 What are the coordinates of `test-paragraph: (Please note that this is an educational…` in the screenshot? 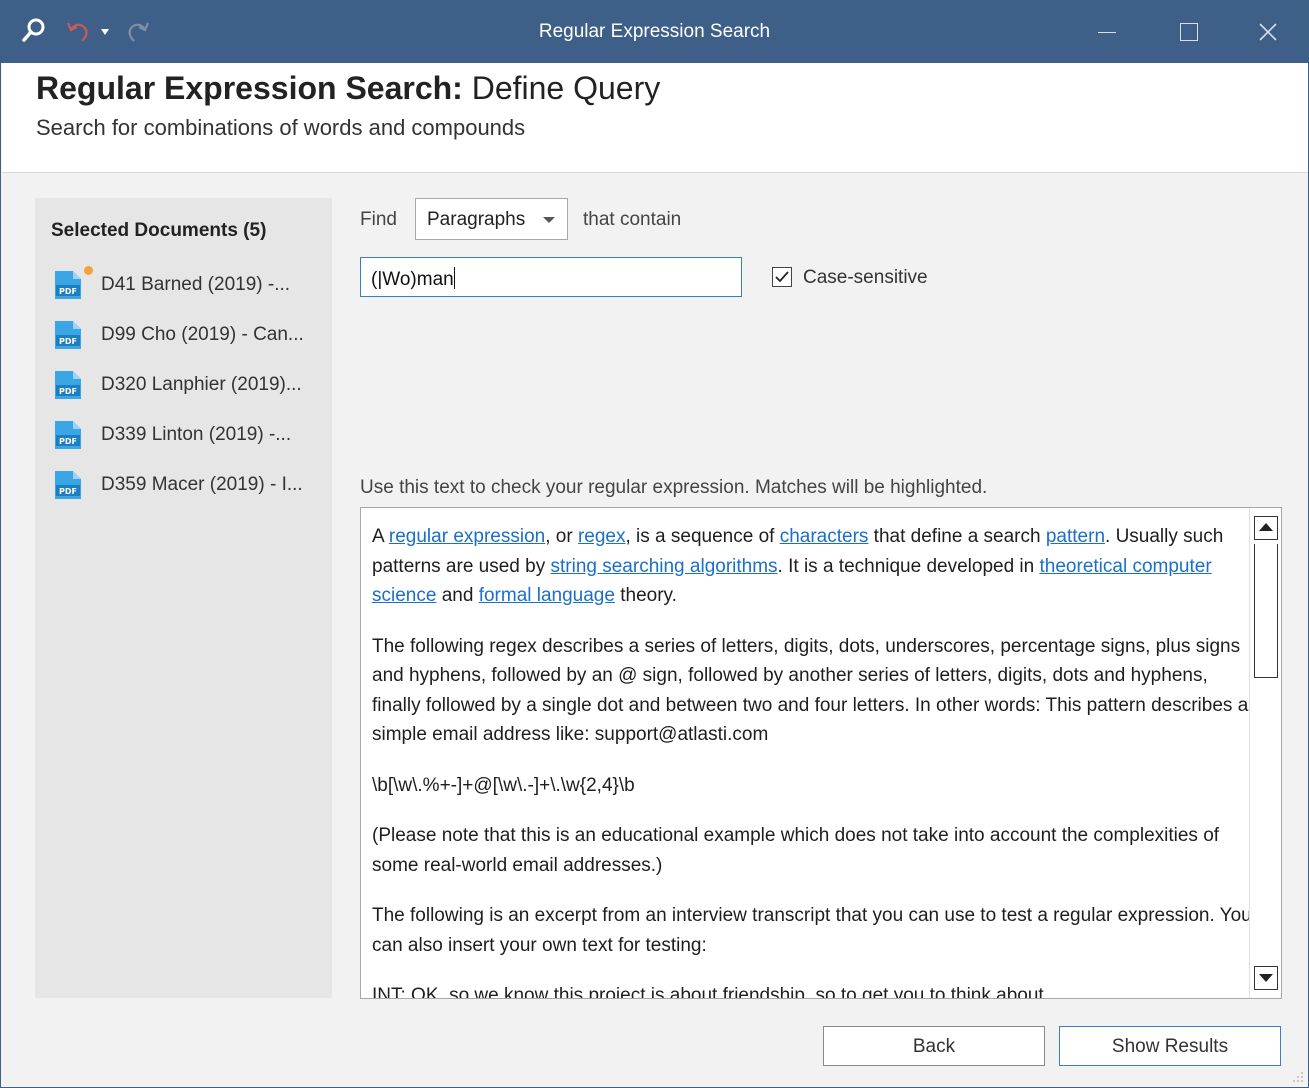 It's located at (796, 850).